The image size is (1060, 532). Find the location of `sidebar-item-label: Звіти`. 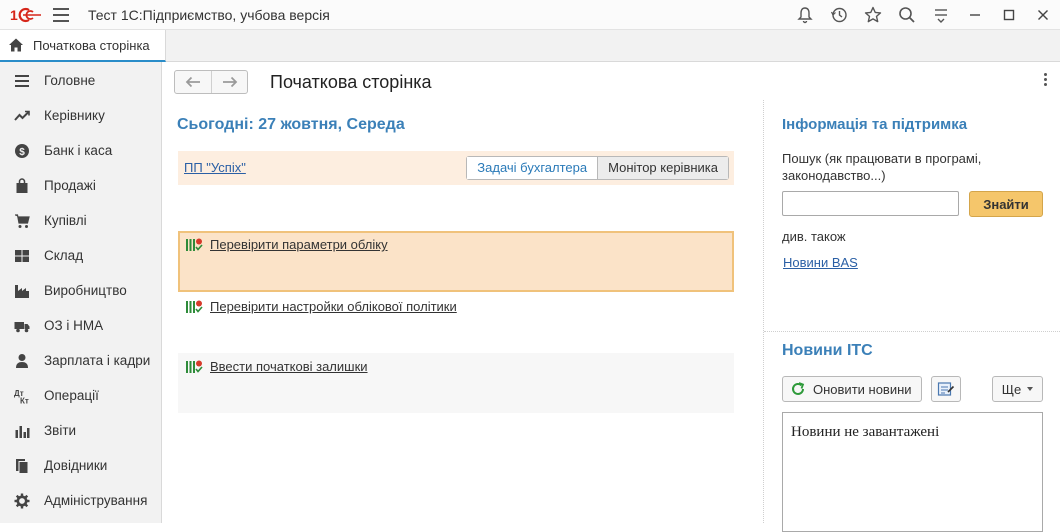

sidebar-item-label: Звіти is located at coordinates (60, 430).